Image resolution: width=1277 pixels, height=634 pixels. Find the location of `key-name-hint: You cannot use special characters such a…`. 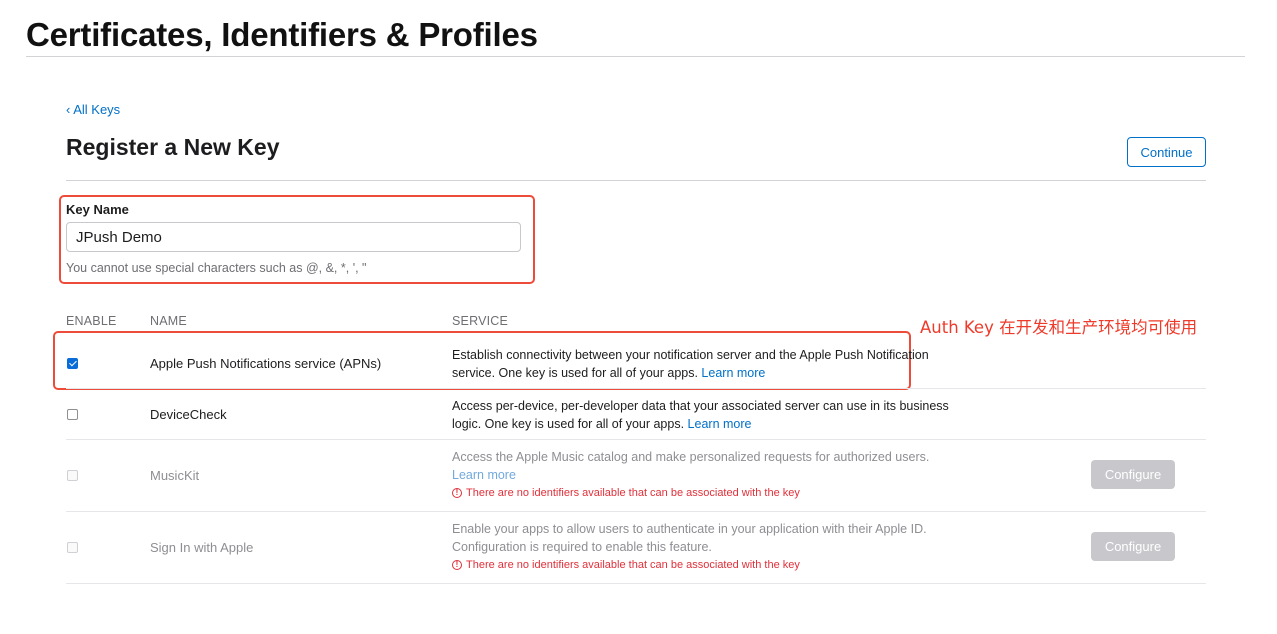

key-name-hint: You cannot use special characters such a… is located at coordinates (216, 268).